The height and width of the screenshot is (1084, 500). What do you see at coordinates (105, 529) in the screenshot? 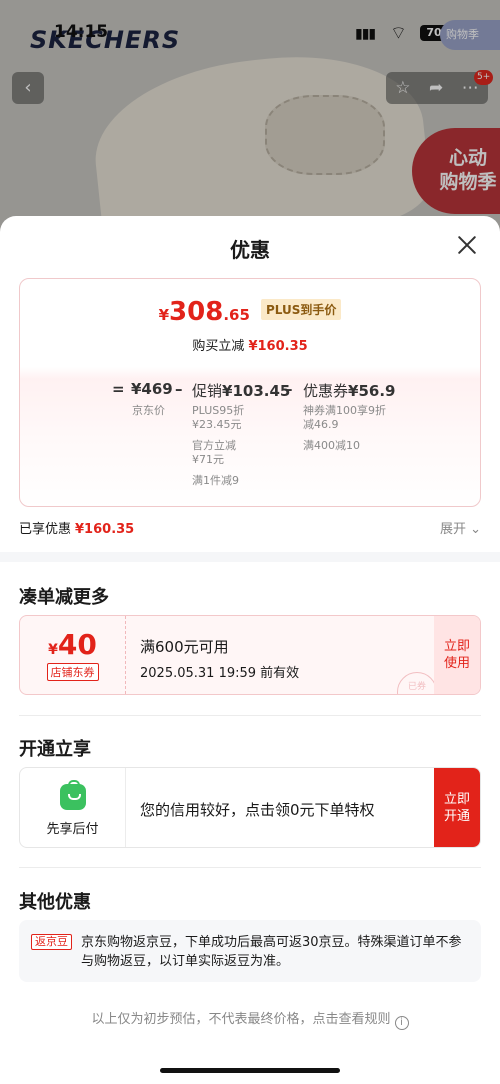
I see `saved-amount: ¥160.35` at bounding box center [105, 529].